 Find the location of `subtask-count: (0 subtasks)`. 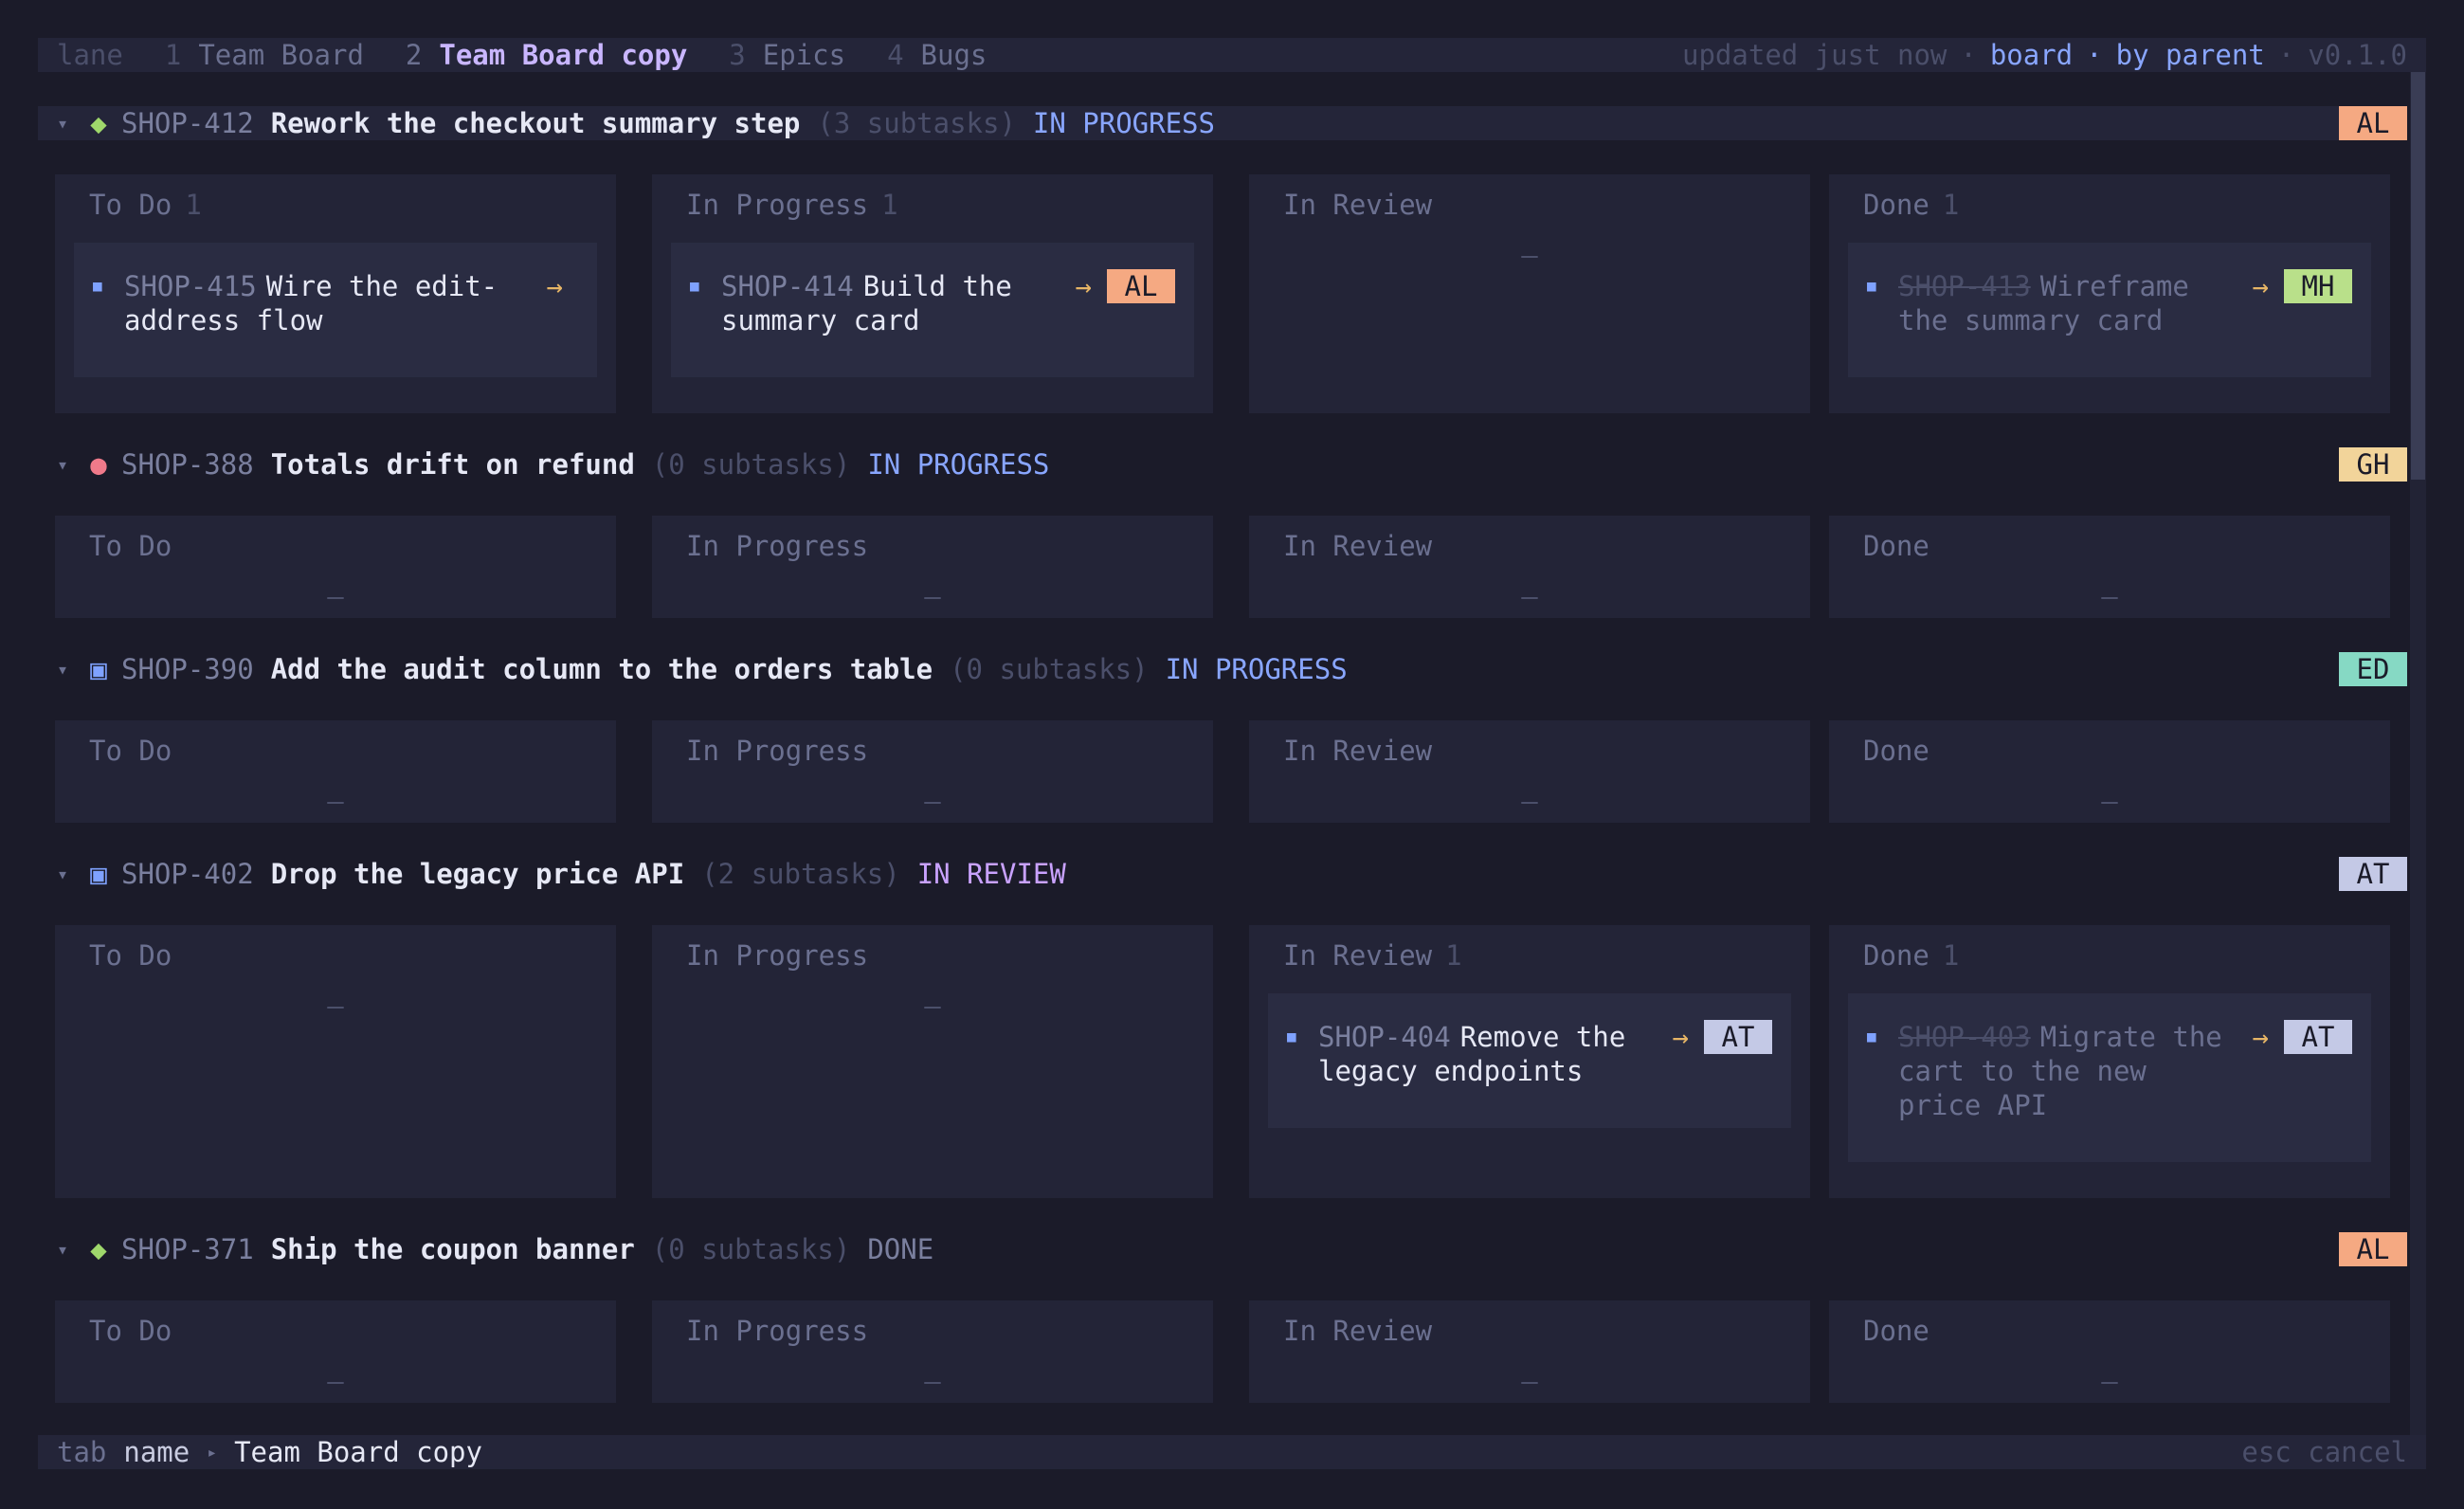

subtask-count: (0 subtasks) is located at coordinates (751, 464).